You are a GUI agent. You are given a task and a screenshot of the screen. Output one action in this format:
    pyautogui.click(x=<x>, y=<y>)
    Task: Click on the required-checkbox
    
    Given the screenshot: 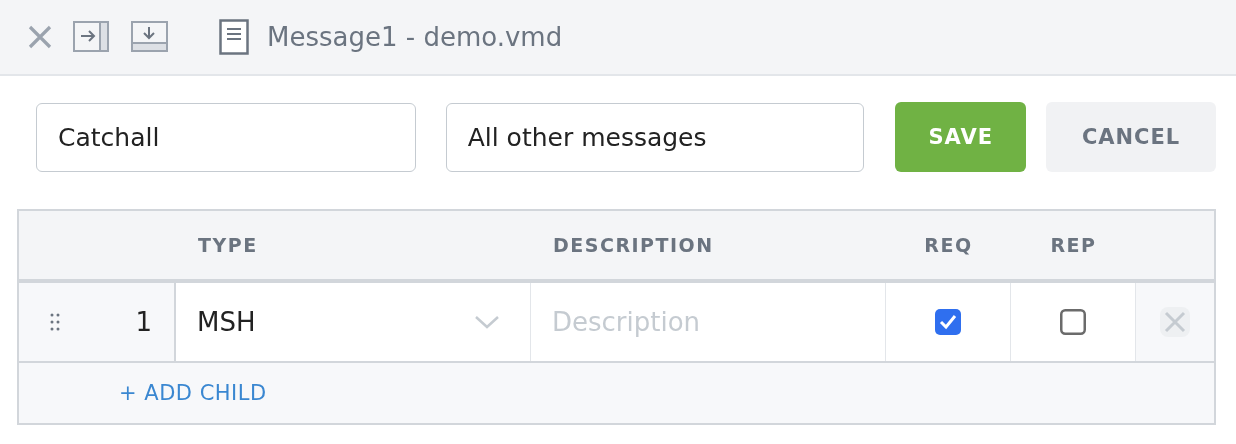 What is the action you would take?
    pyautogui.click(x=948, y=322)
    